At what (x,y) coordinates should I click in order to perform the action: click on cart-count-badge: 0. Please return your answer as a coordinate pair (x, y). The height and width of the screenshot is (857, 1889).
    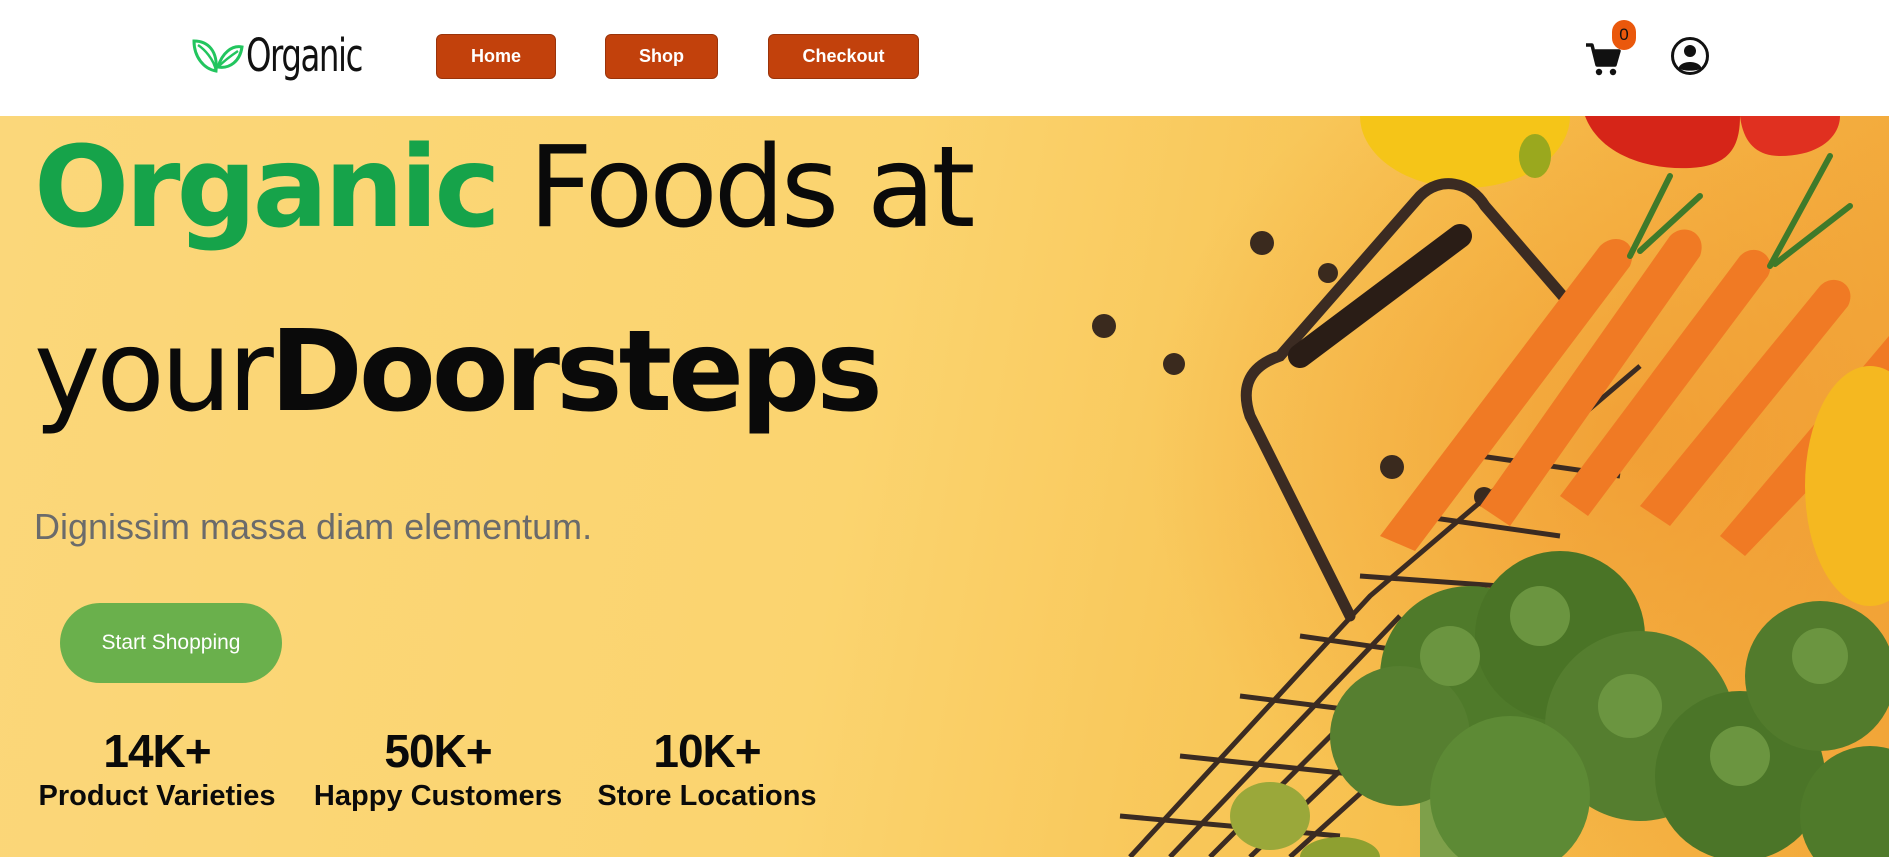
    Looking at the image, I should click on (1624, 35).